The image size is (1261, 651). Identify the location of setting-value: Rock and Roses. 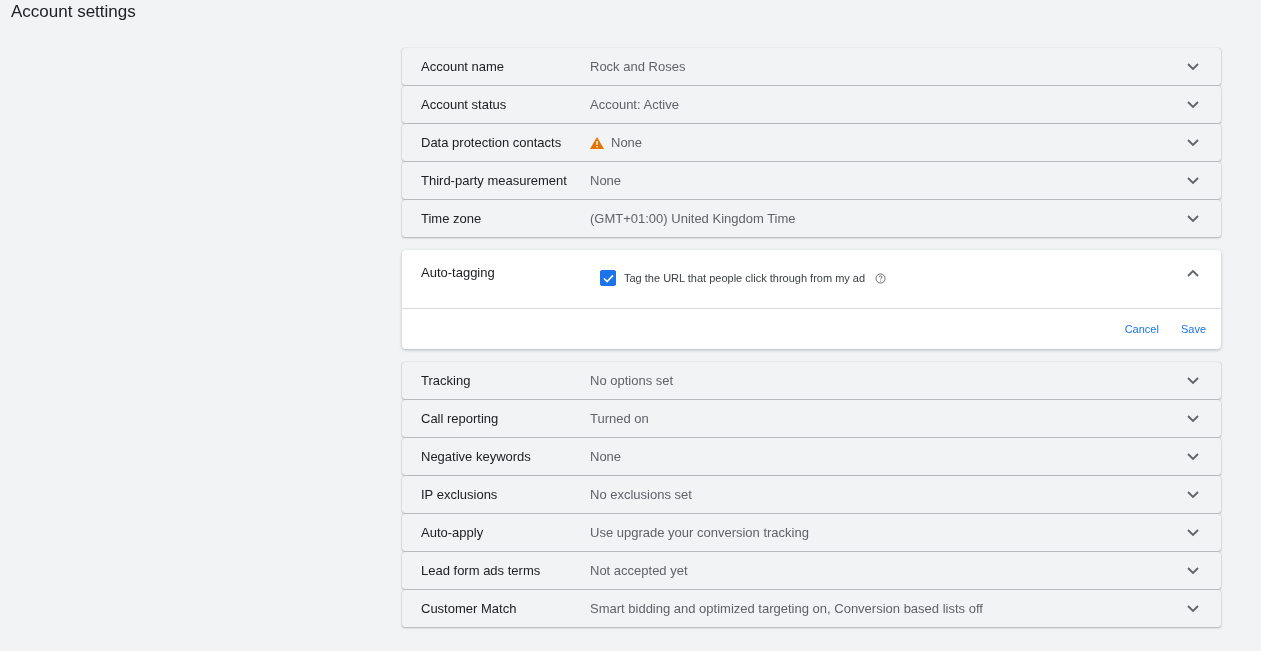
(638, 66).